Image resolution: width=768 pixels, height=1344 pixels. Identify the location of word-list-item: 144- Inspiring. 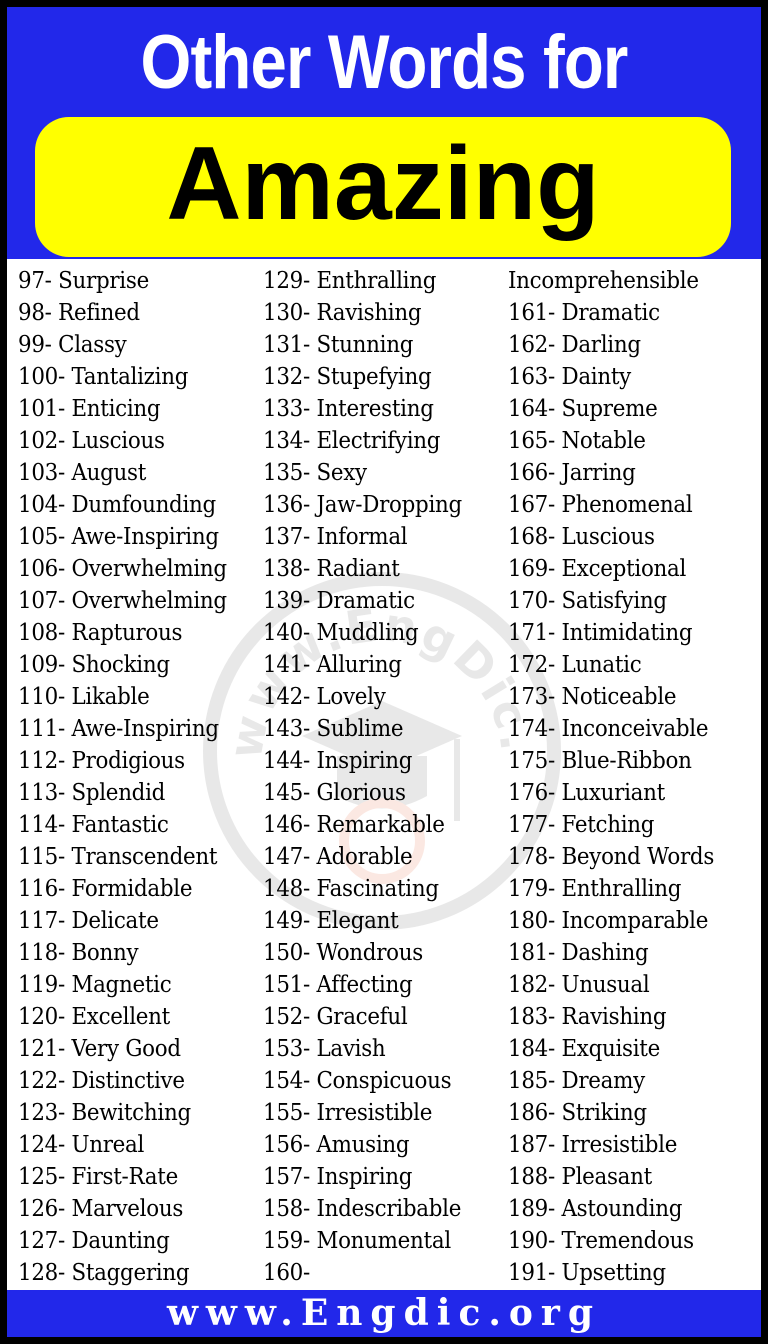
(338, 761).